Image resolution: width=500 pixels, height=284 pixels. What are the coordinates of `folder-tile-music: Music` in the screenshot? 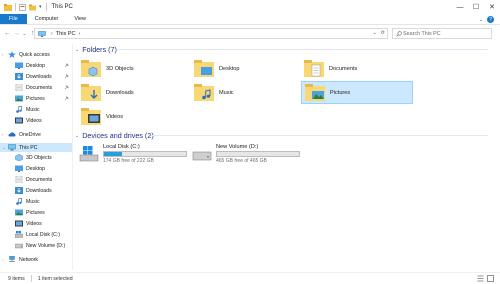 It's located at (247, 92).